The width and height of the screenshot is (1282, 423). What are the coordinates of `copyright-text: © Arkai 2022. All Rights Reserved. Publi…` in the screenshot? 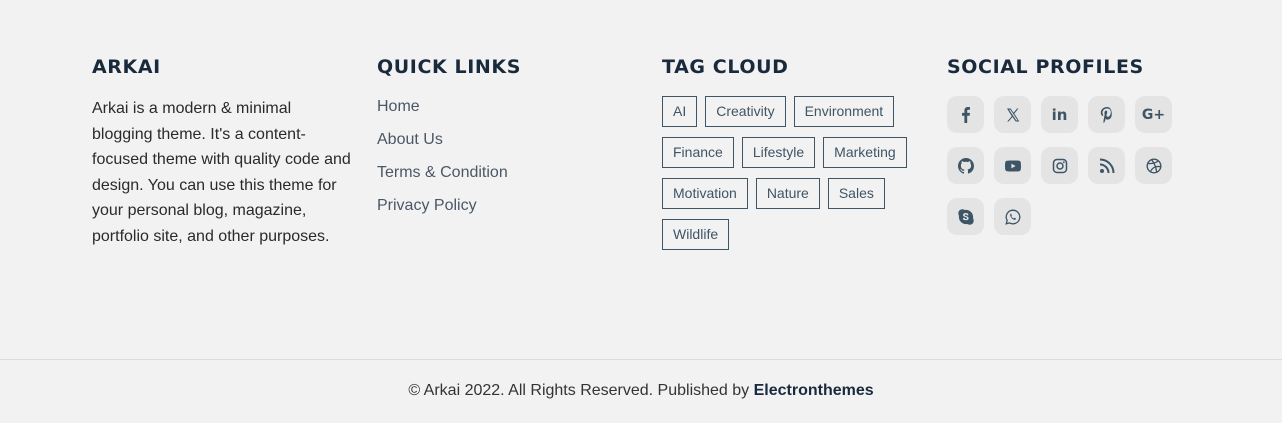 It's located at (581, 390).